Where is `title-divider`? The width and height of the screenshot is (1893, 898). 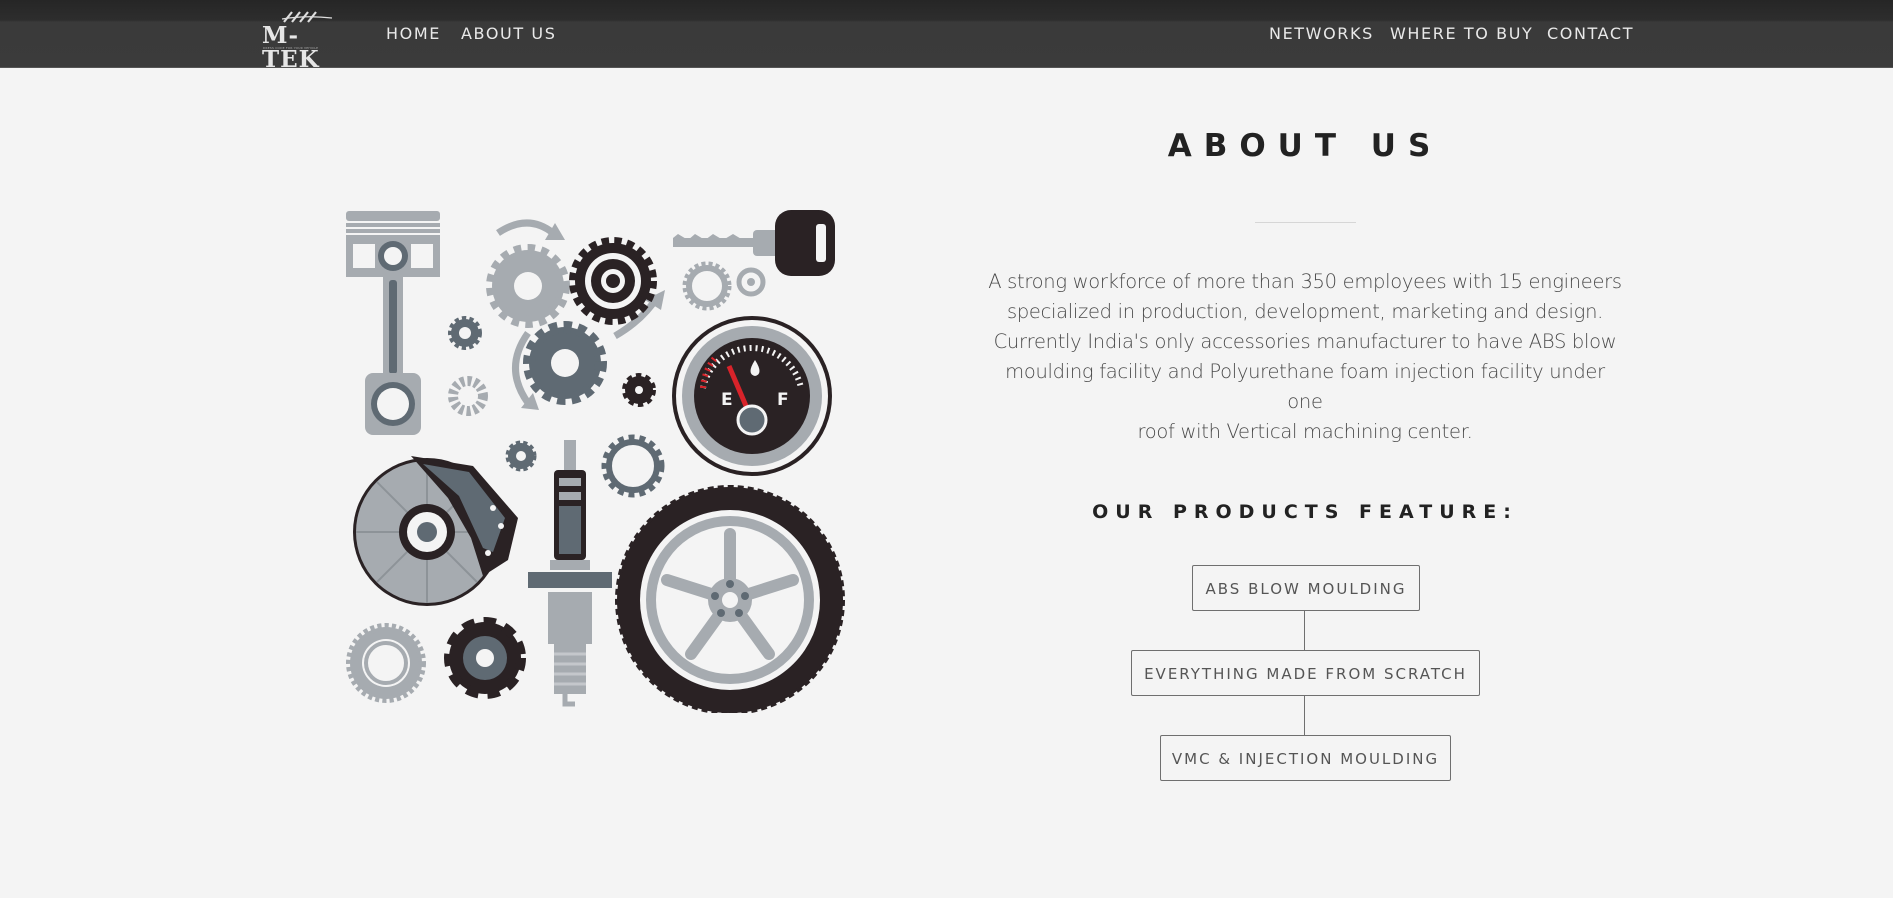 title-divider is located at coordinates (1305, 222).